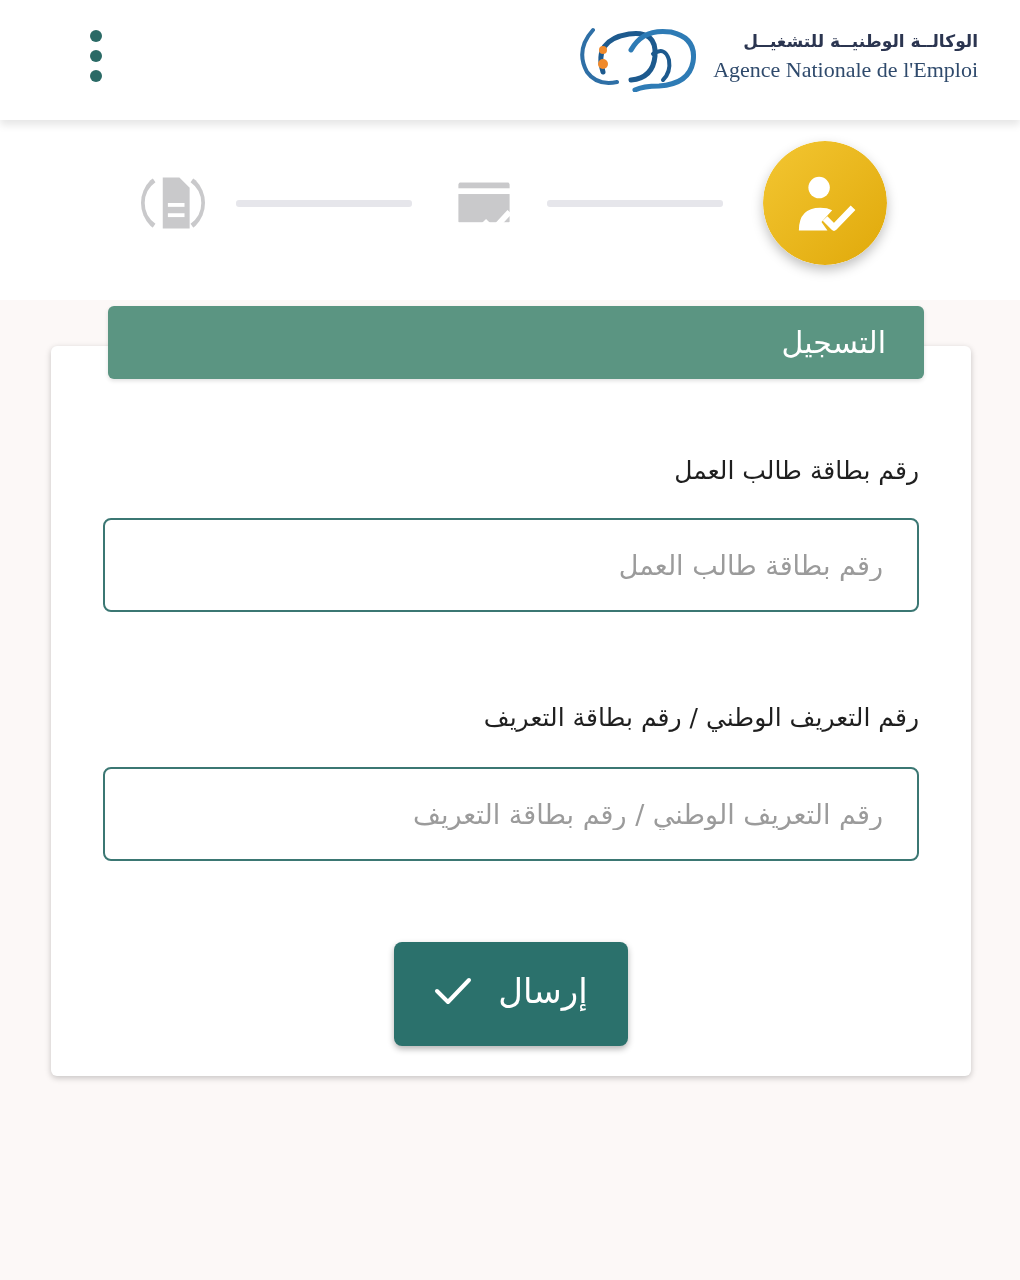 The image size is (1020, 1280). Describe the element at coordinates (516, 342) in the screenshot. I see `section-header: التسجيل` at that location.